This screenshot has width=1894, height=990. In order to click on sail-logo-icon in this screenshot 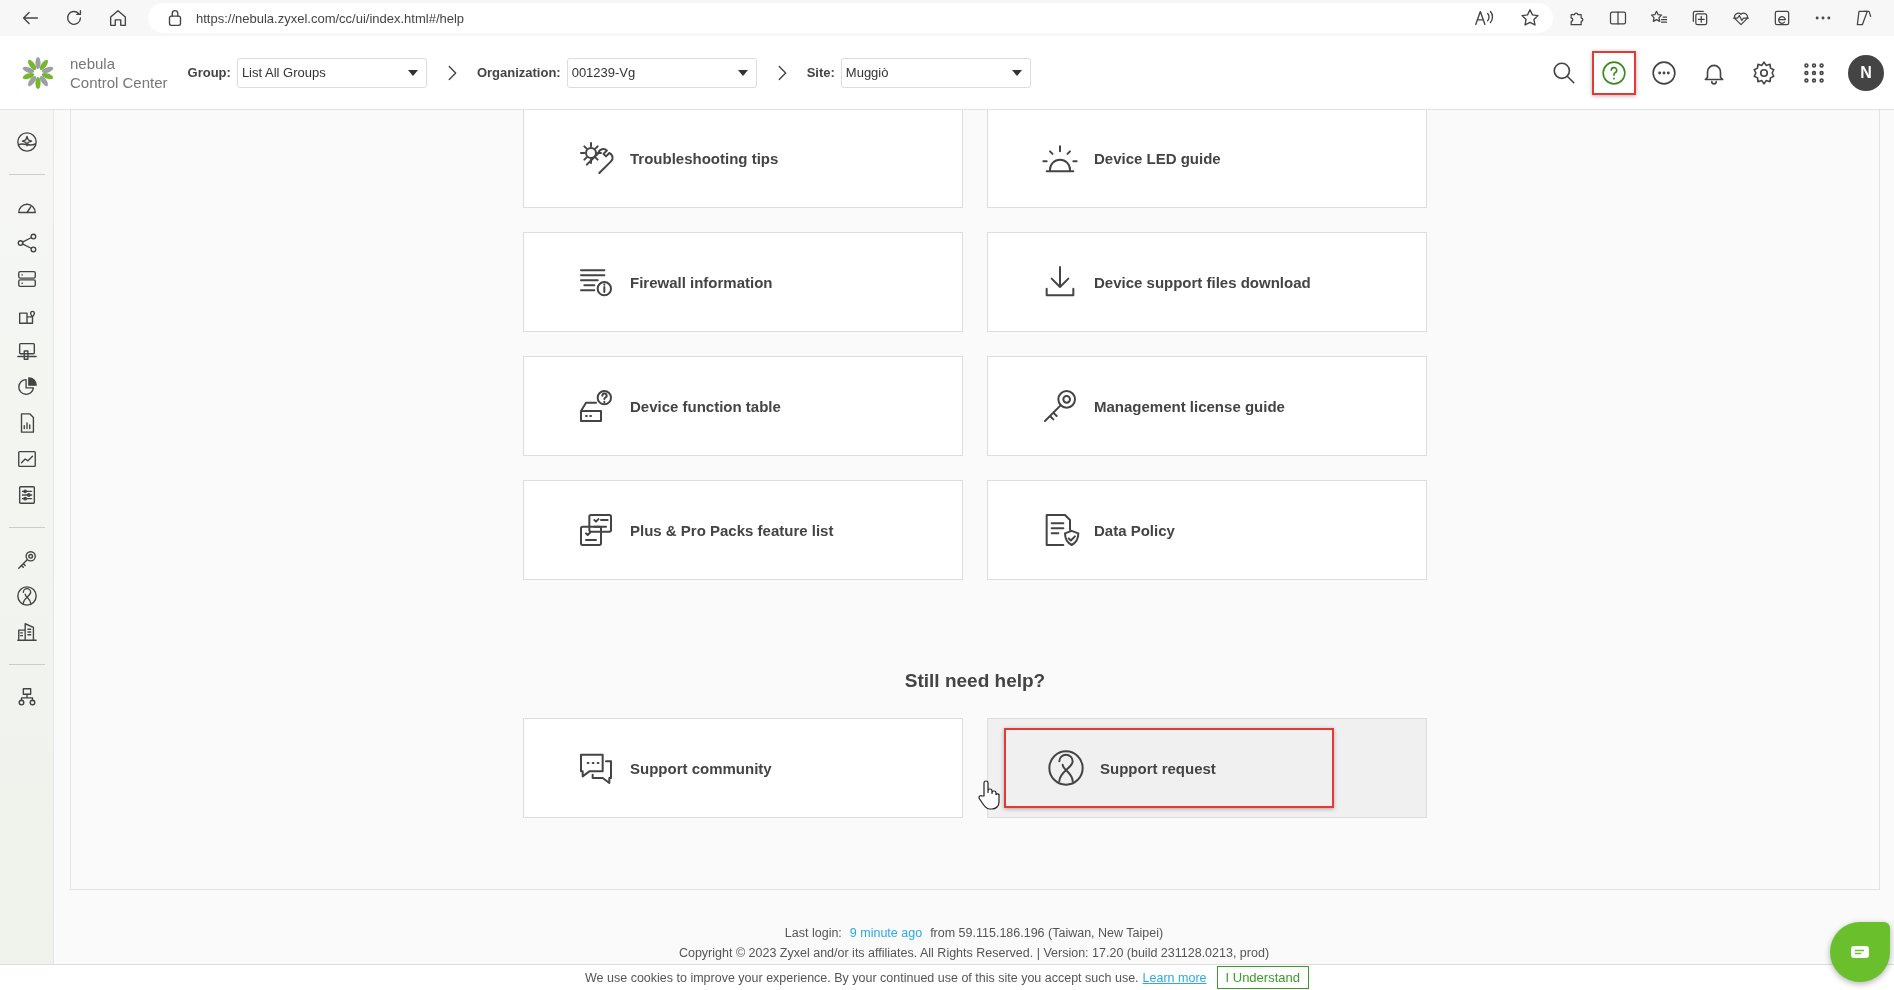, I will do `click(1864, 18)`.